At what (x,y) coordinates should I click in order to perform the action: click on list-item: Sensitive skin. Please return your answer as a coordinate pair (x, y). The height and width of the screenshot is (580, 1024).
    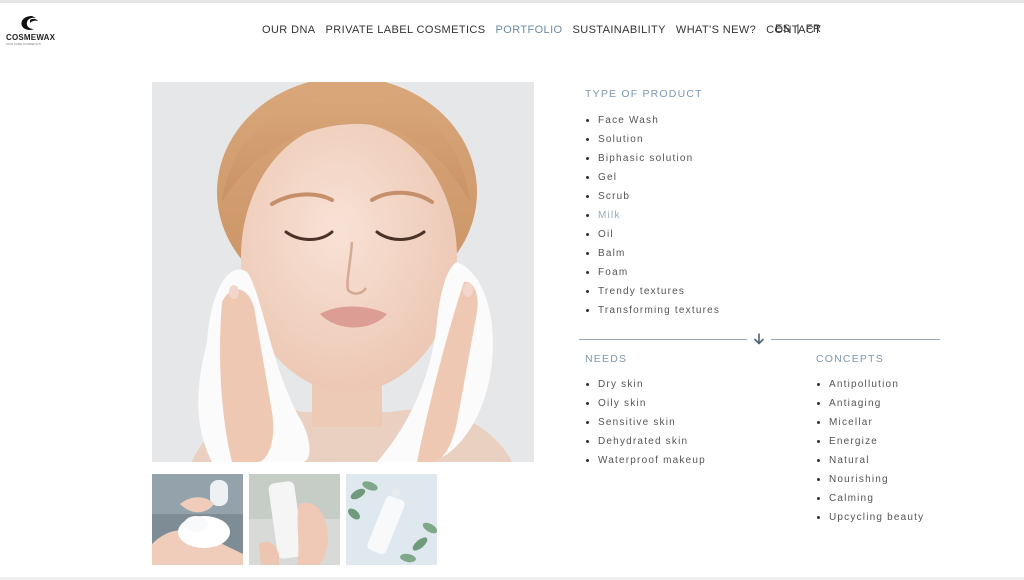
    Looking at the image, I should click on (645, 426).